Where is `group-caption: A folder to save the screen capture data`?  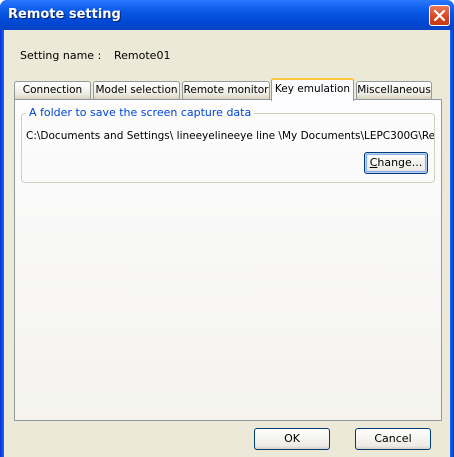
group-caption: A folder to save the screen capture data is located at coordinates (140, 112).